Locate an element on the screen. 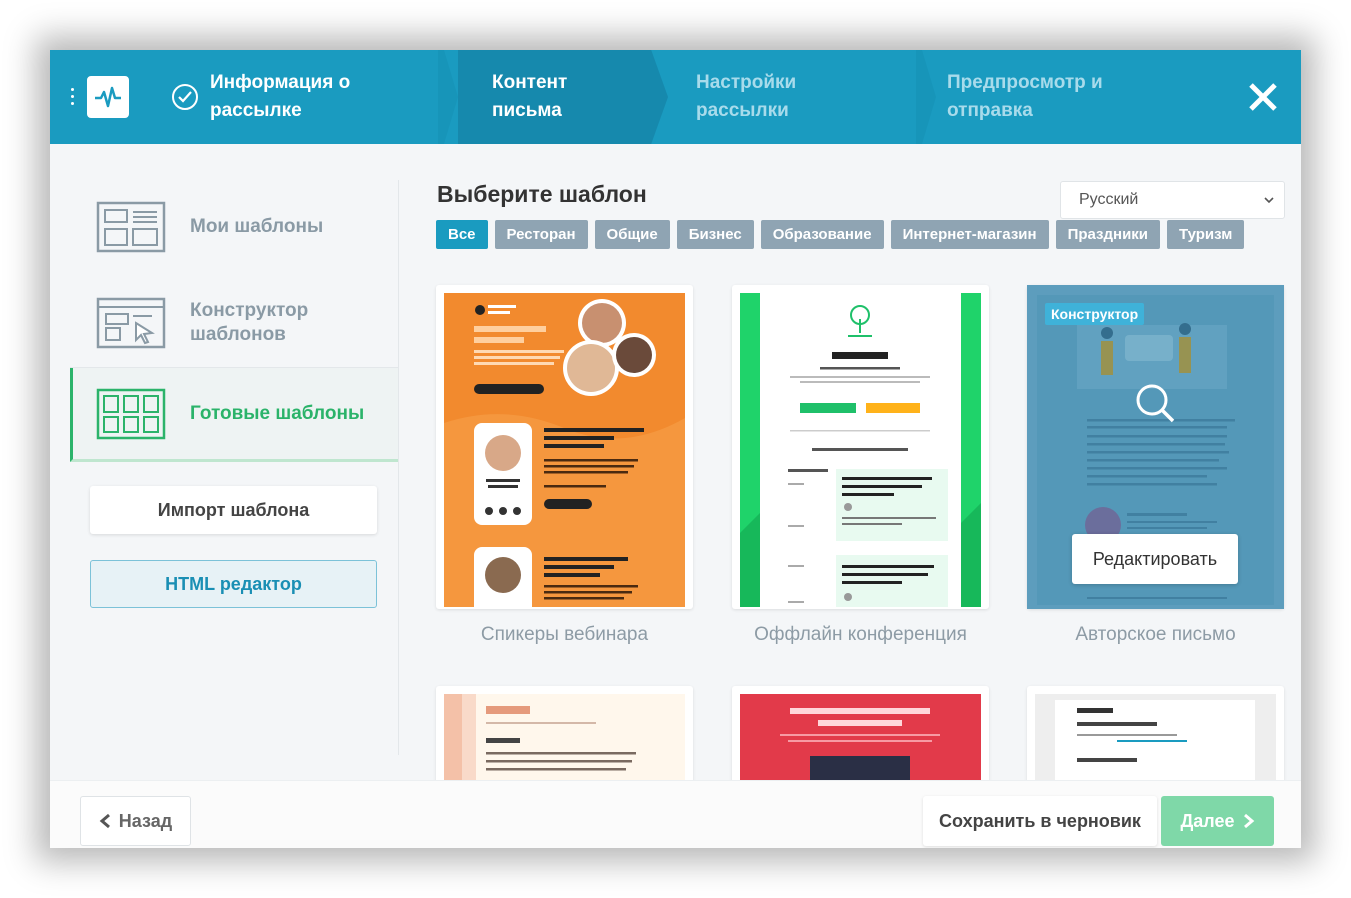 This screenshot has height=898, width=1351. sidebar-item-my-templates: Мои шаблоны is located at coordinates (234, 227).